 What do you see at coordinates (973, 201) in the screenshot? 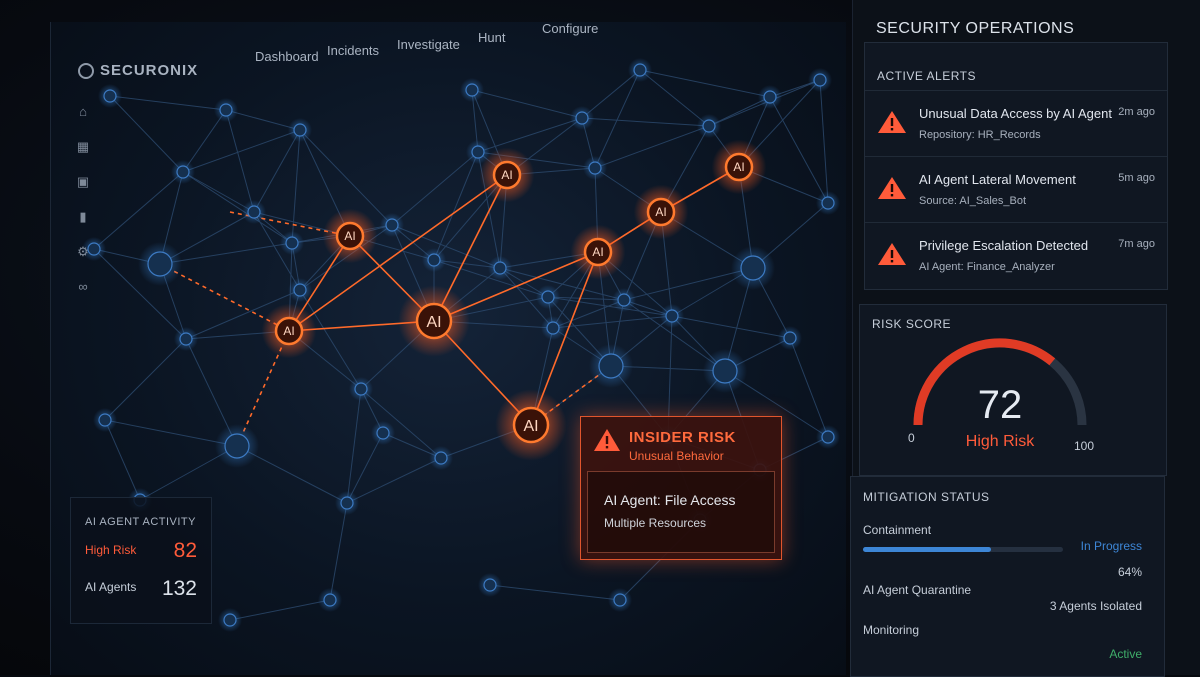
I see `alert-source: Source: AI_Sales_Bot` at bounding box center [973, 201].